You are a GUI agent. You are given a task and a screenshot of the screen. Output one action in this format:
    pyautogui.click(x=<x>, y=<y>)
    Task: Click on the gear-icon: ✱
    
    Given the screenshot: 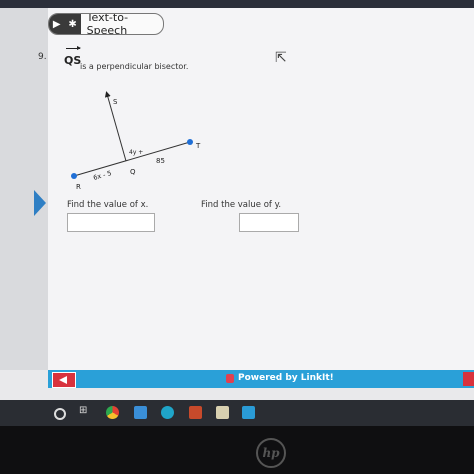 What is the action you would take?
    pyautogui.click(x=72, y=24)
    